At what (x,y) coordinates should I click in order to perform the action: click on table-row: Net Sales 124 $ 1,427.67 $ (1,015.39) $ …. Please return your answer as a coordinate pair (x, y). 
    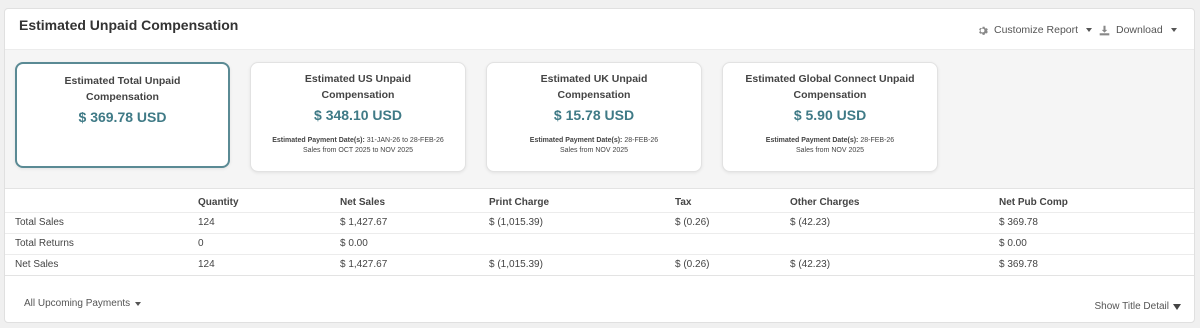
    Looking at the image, I should click on (599, 264).